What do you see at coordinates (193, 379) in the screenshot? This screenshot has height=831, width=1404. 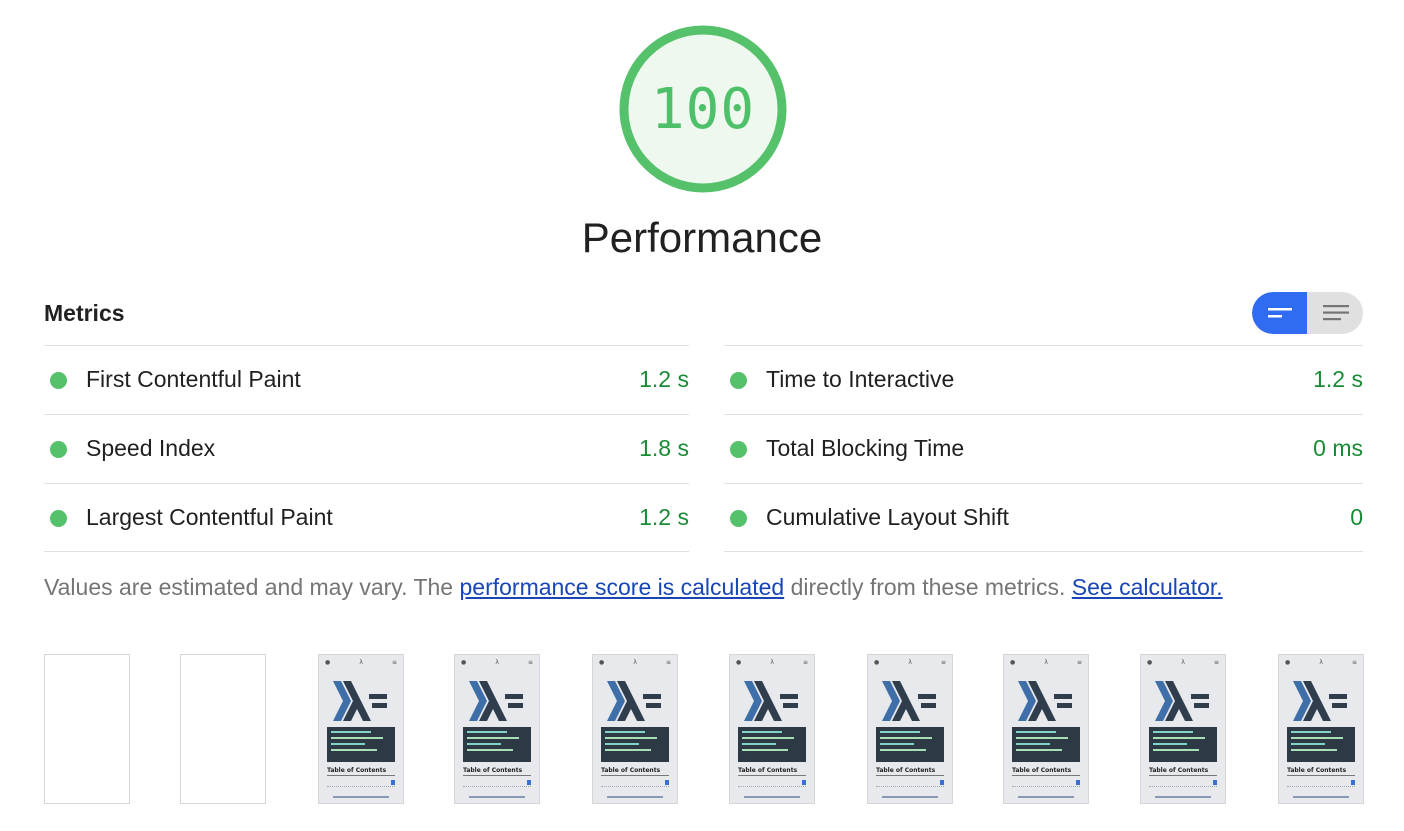 I see `metric-name: First Contentful Paint` at bounding box center [193, 379].